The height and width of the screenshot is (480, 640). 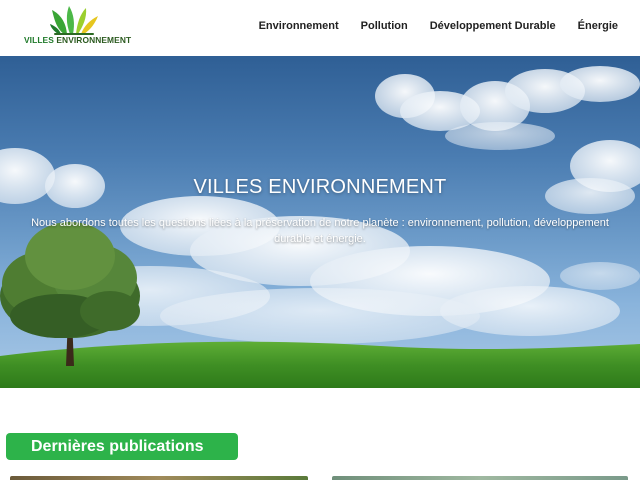 I want to click on logo-text-environnement: ENVIRONNEMENT, so click(x=94, y=40).